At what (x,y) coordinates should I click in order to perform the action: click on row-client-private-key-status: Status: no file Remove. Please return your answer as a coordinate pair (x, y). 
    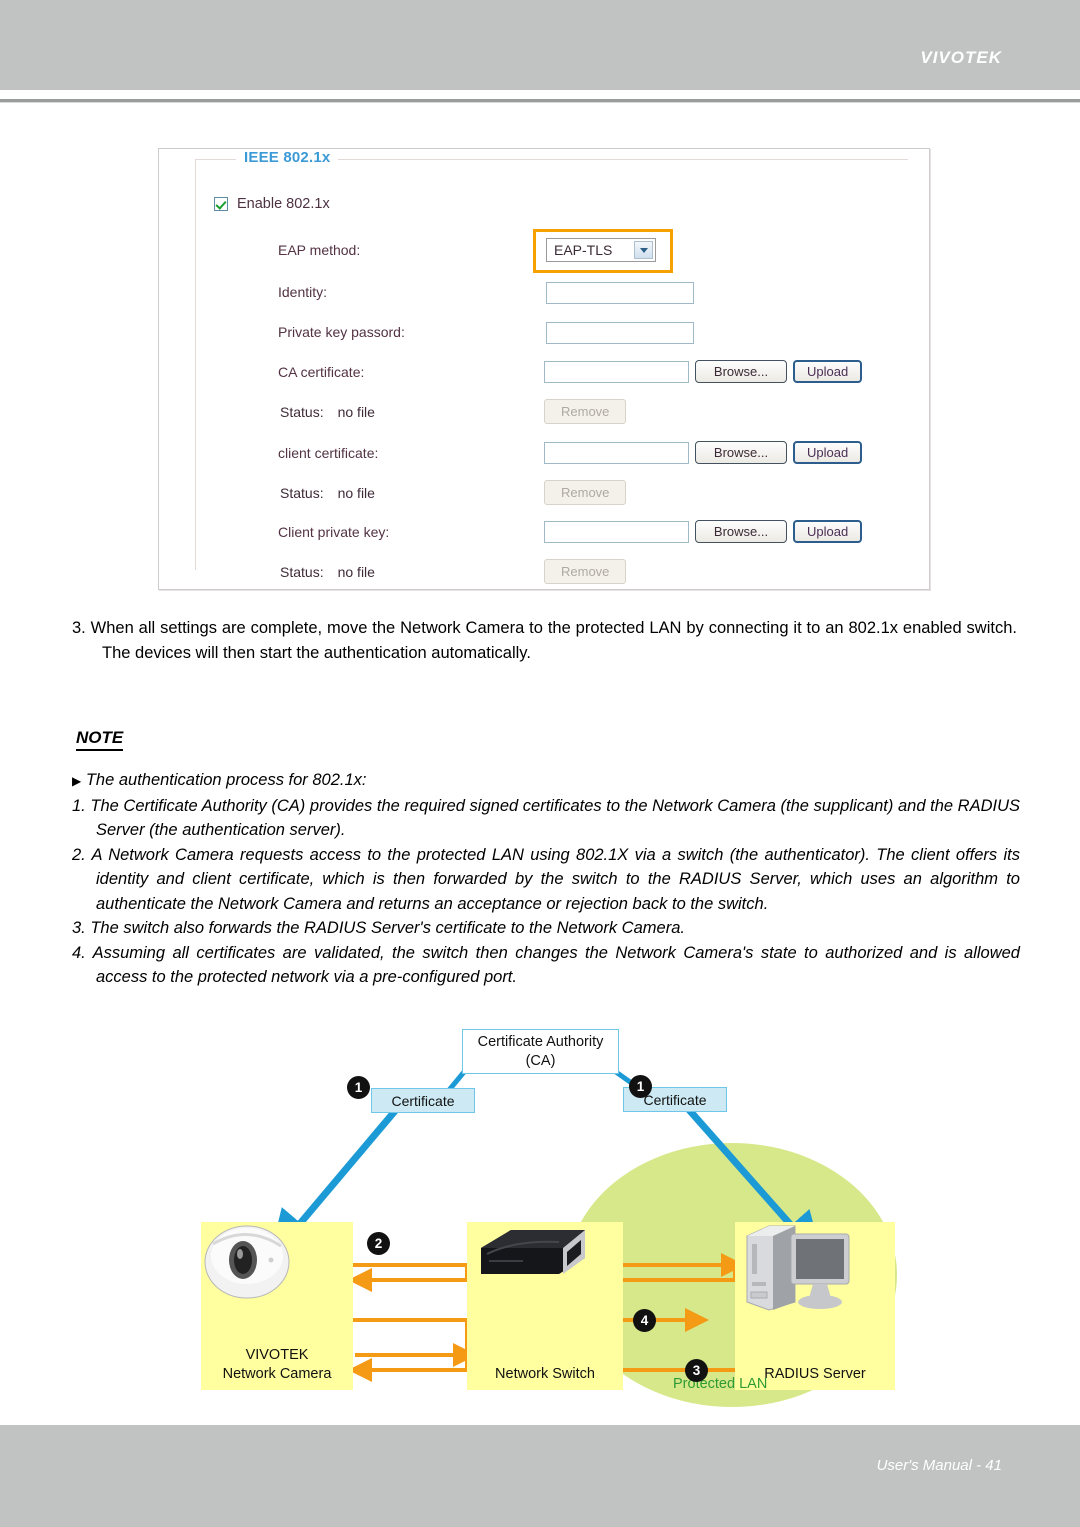
    Looking at the image, I should click on (552, 573).